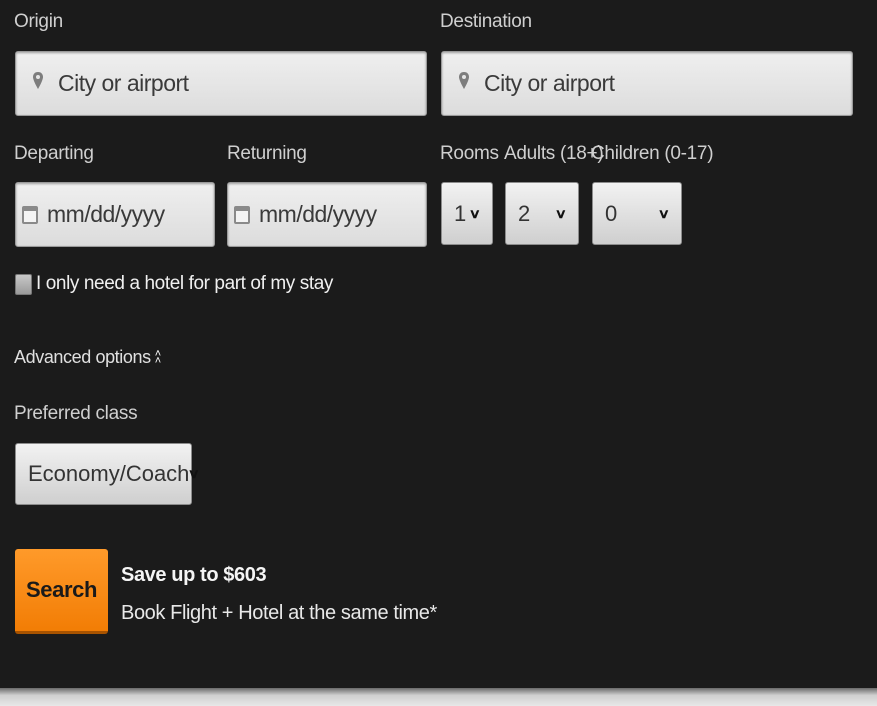  I want to click on advanced-options-toggle: Advanced options ˄ ˄, so click(87, 357).